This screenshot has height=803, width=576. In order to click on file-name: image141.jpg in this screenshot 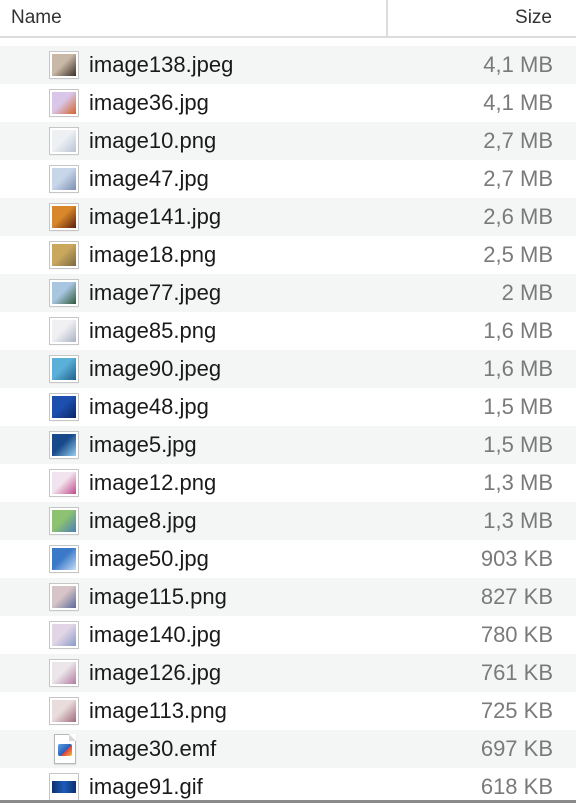, I will do `click(155, 216)`.